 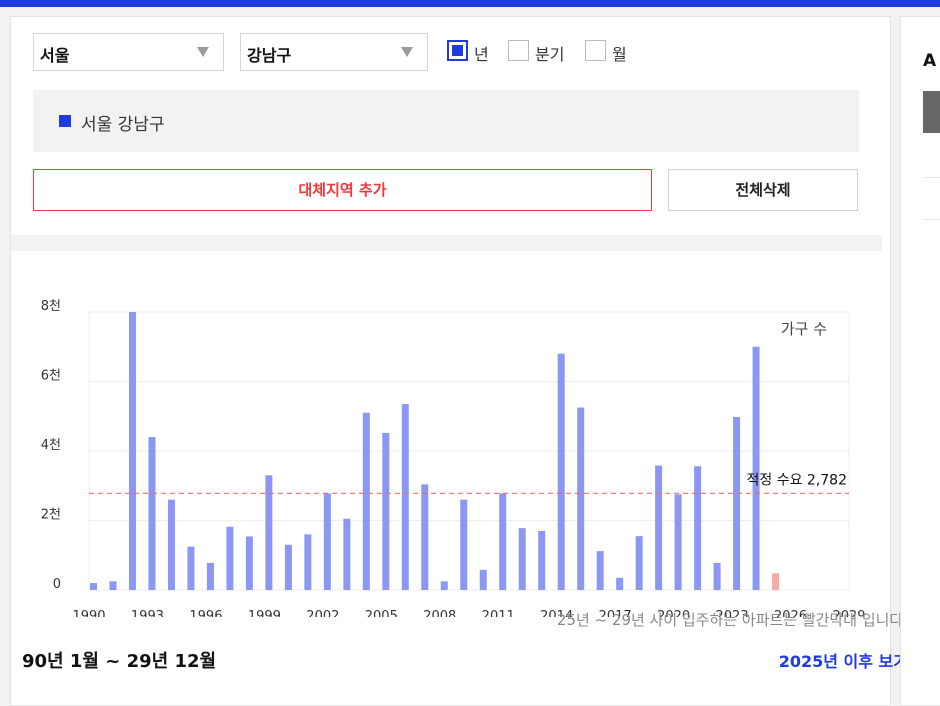 I want to click on top-accent-bar, so click(x=470, y=3).